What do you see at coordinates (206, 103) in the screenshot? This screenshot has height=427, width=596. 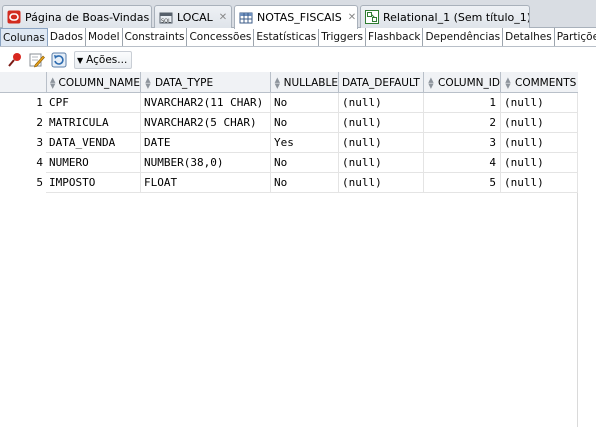 I see `cell-data-type: NVARCHAR2(11 CHAR)` at bounding box center [206, 103].